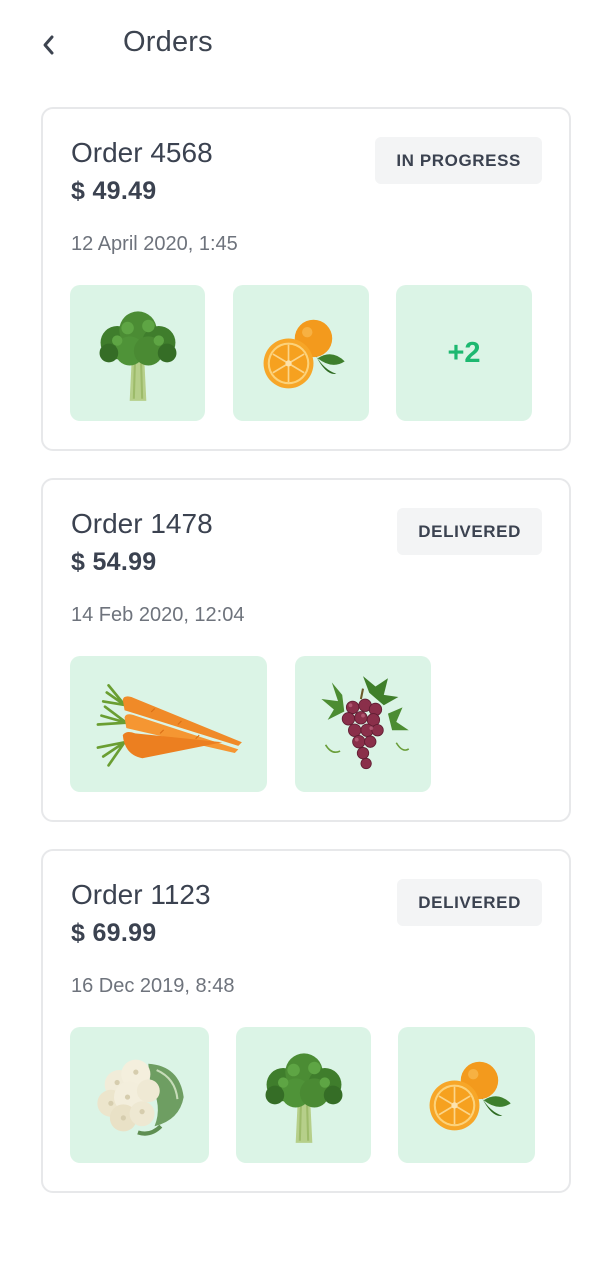  Describe the element at coordinates (168, 42) in the screenshot. I see `page-title: Orders` at that location.